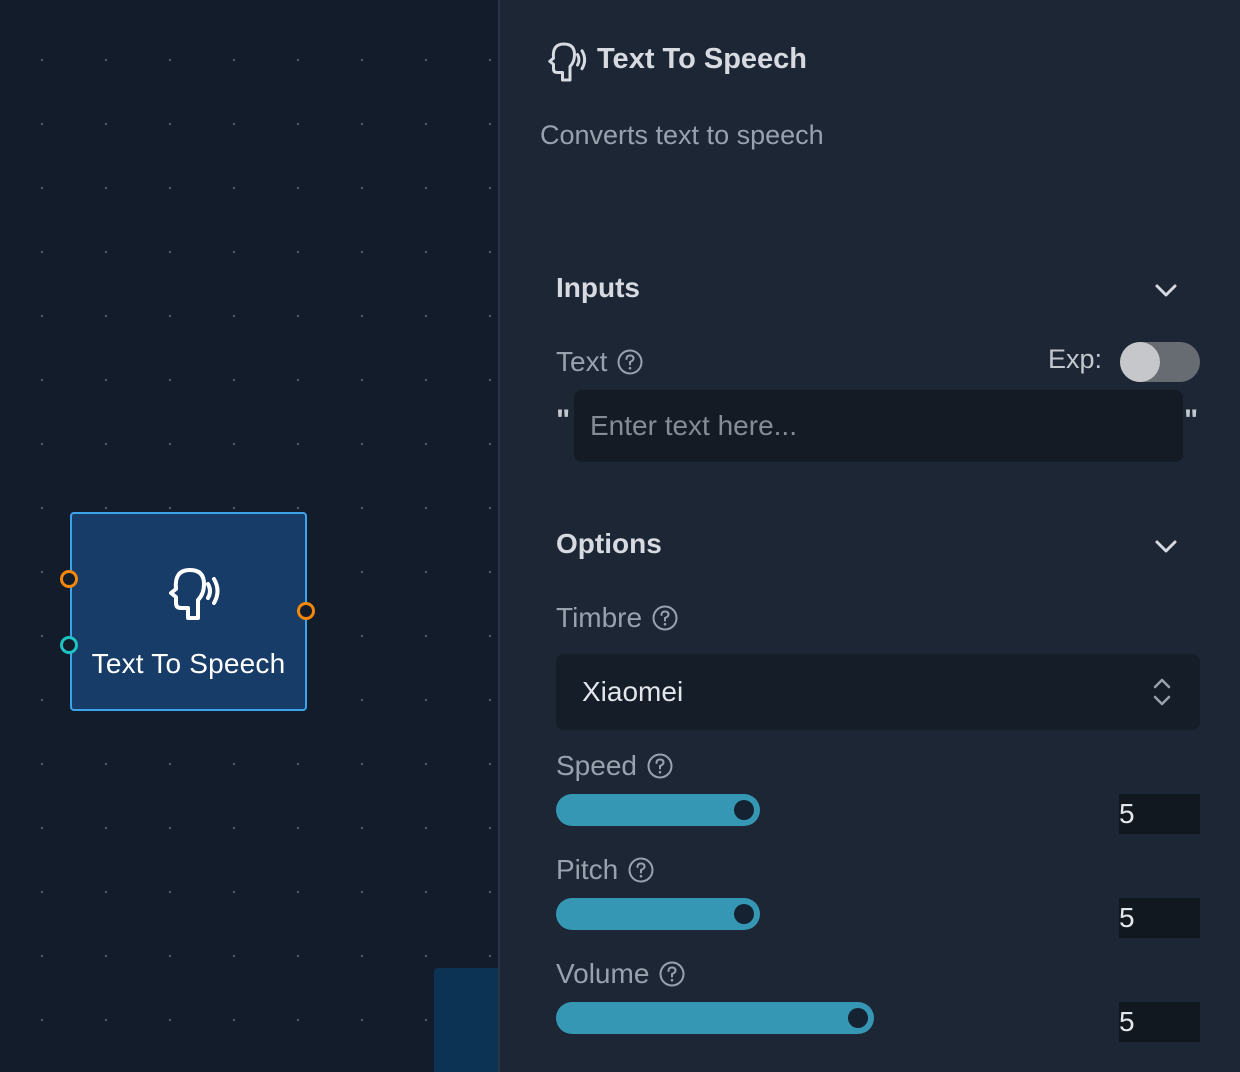 The width and height of the screenshot is (1240, 1072). Describe the element at coordinates (1191, 420) in the screenshot. I see `close-quote: "` at that location.